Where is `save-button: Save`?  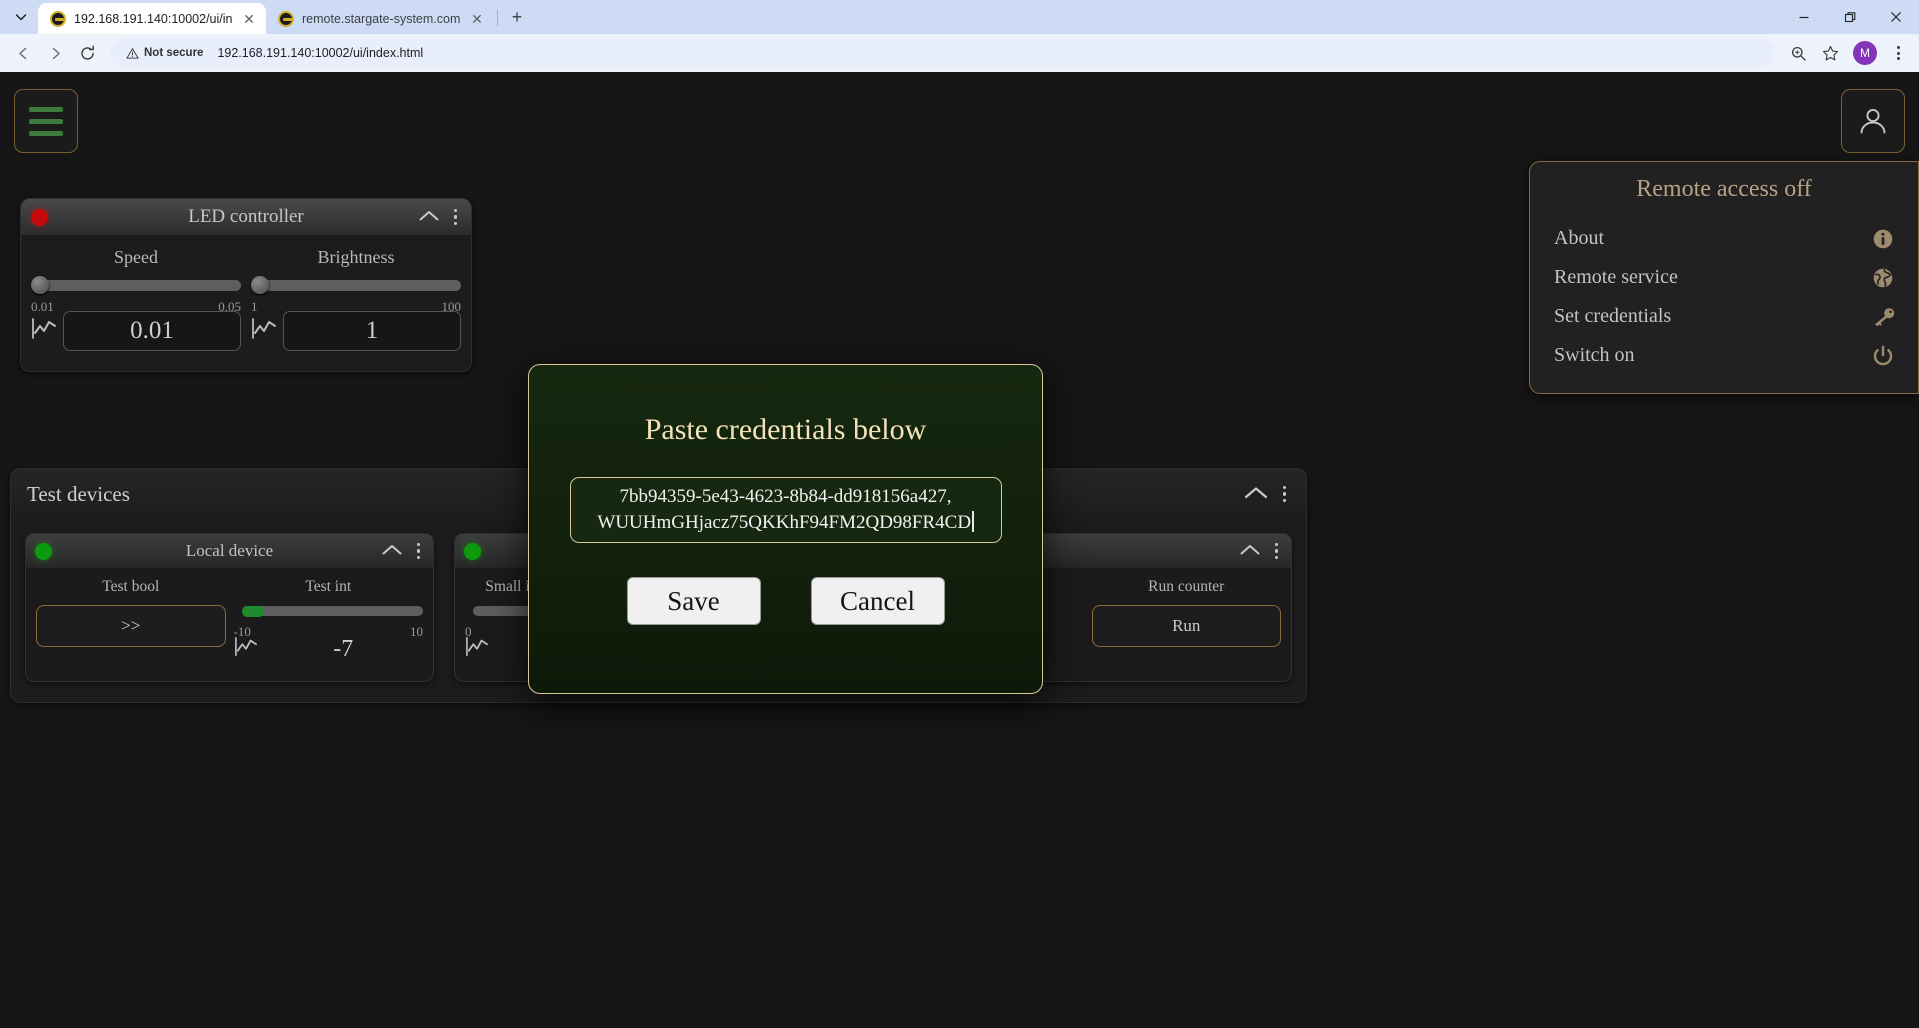
save-button: Save is located at coordinates (693, 601).